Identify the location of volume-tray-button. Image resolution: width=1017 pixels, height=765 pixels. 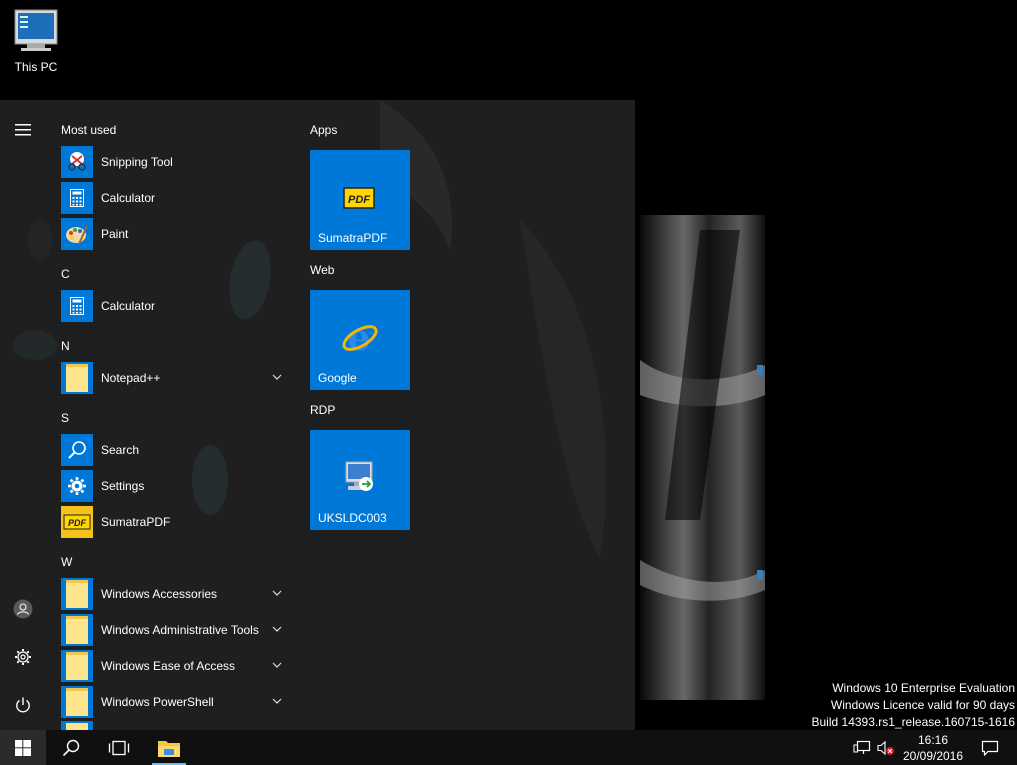
(886, 747).